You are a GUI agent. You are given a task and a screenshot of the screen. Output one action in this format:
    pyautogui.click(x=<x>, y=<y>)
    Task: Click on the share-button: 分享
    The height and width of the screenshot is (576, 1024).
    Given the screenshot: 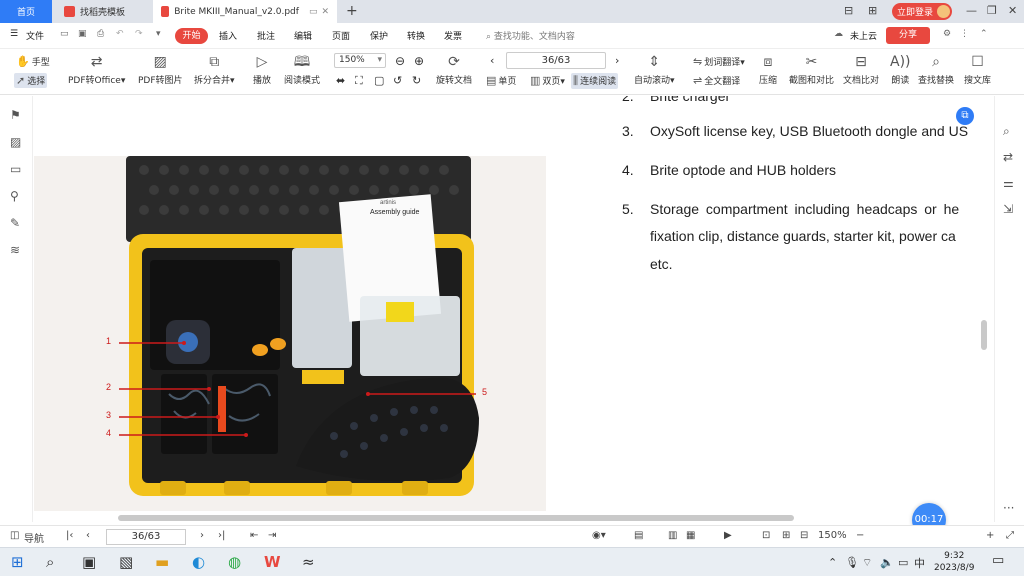 What is the action you would take?
    pyautogui.click(x=908, y=35)
    